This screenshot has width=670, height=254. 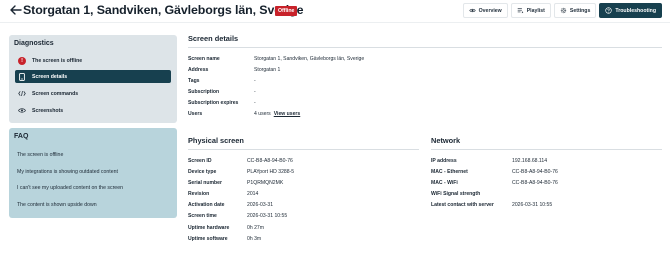 What do you see at coordinates (208, 239) in the screenshot?
I see `detail-label: Uptime software` at bounding box center [208, 239].